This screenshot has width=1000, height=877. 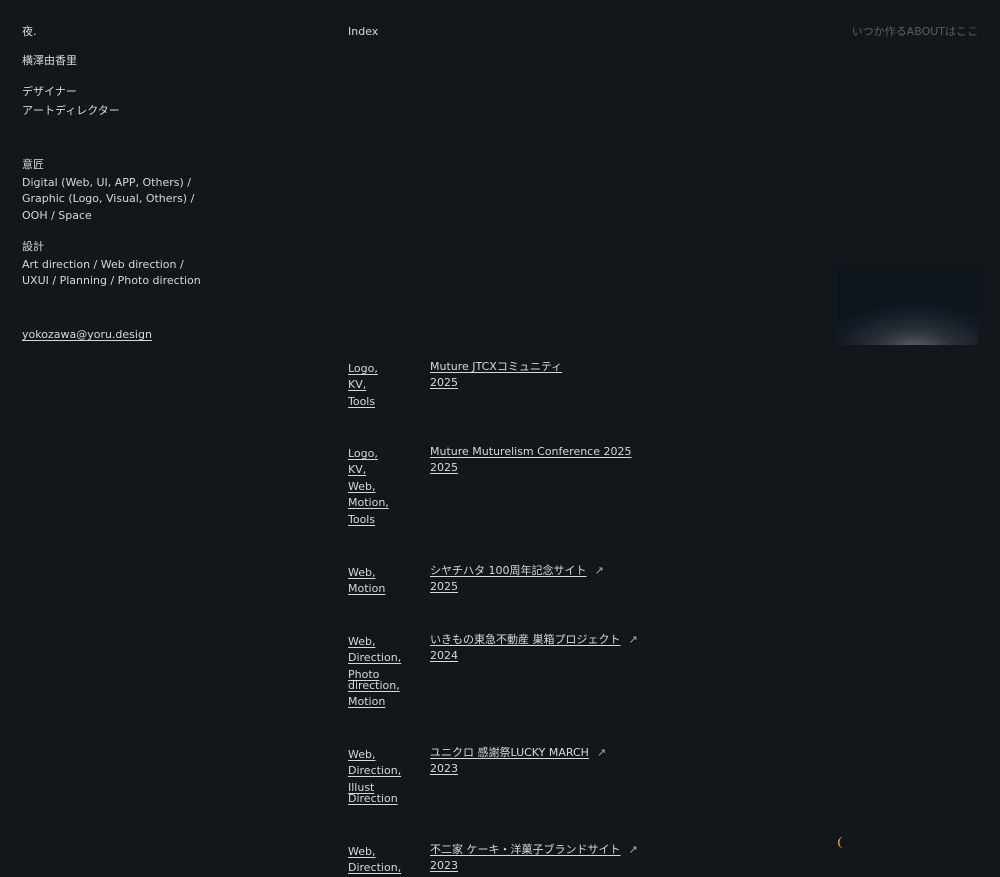 I want to click on skills-design-line: Digital (Web, UI, APP, Others) /, so click(x=106, y=182).